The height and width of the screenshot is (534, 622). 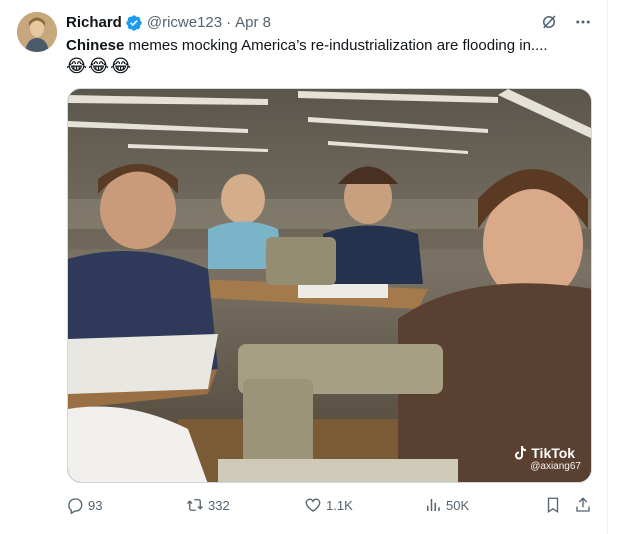 I want to click on repost-button: 332, so click(x=208, y=505).